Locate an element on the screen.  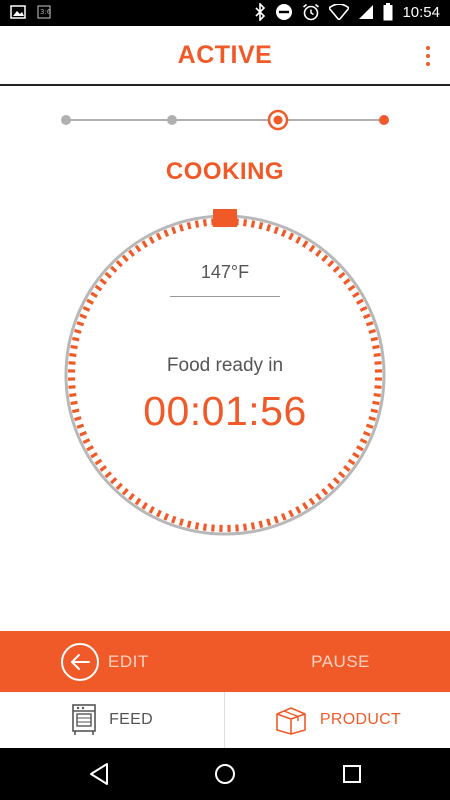
more-vert-icon is located at coordinates (428, 56).